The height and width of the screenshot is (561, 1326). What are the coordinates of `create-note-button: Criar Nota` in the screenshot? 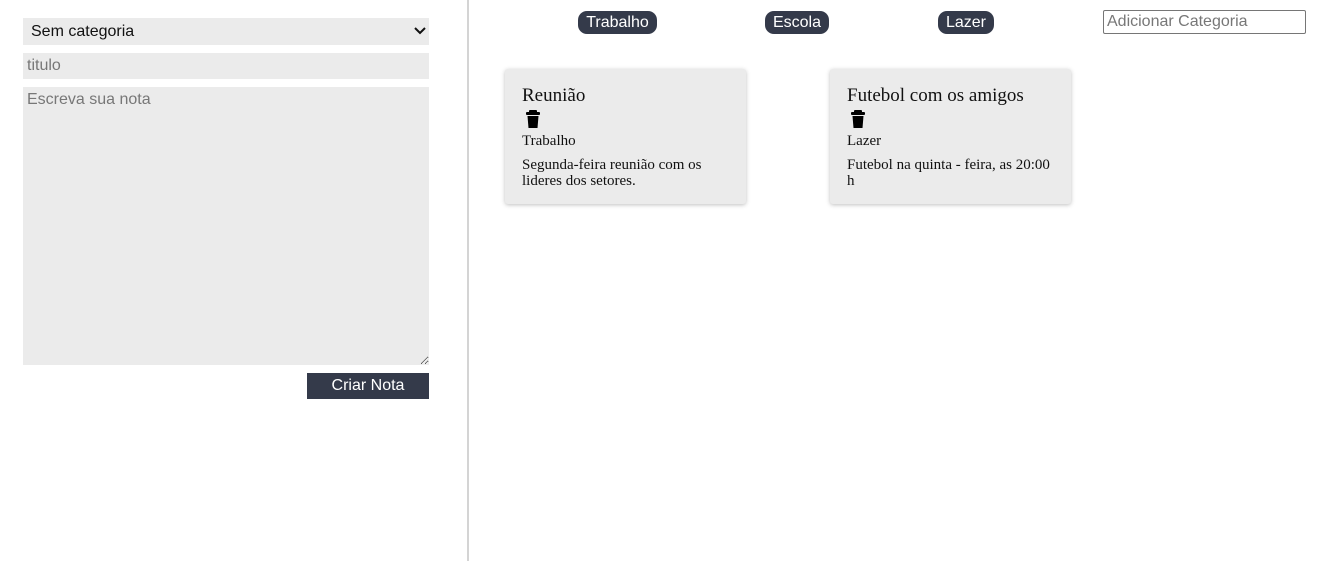 It's located at (368, 386).